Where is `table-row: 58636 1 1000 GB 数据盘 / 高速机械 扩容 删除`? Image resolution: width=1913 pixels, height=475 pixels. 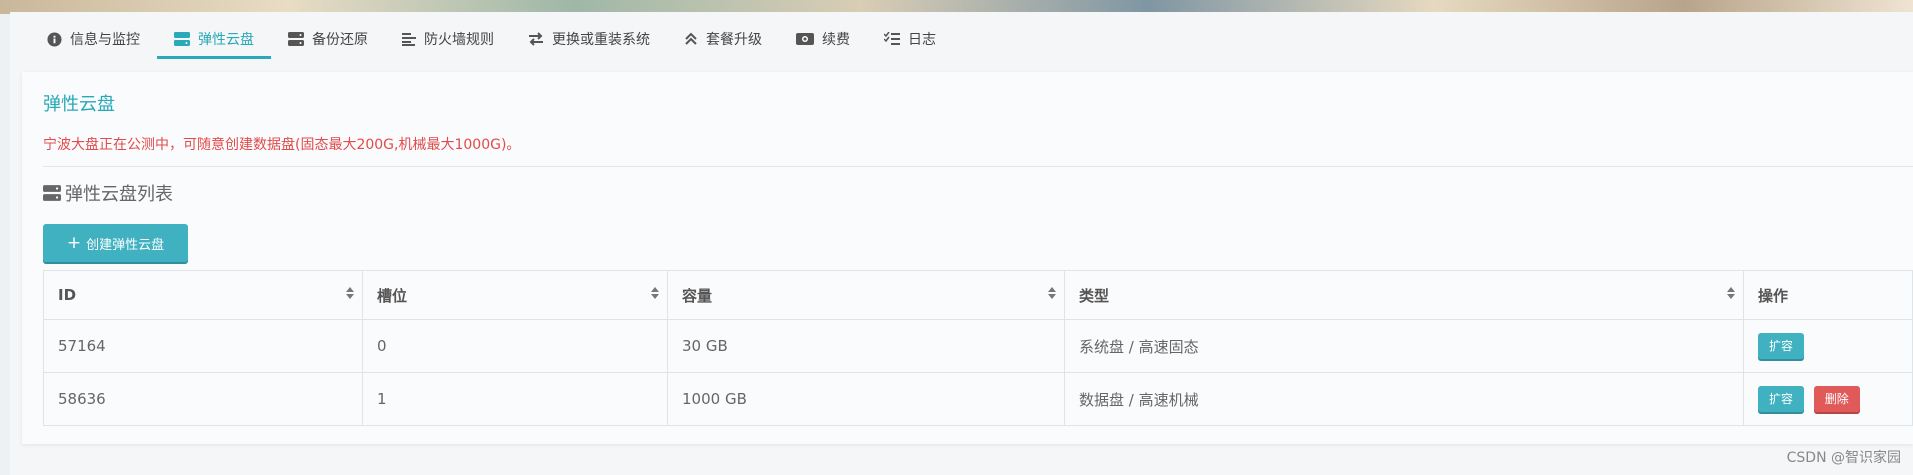 table-row: 58636 1 1000 GB 数据盘 / 高速机械 扩容 删除 is located at coordinates (978, 399).